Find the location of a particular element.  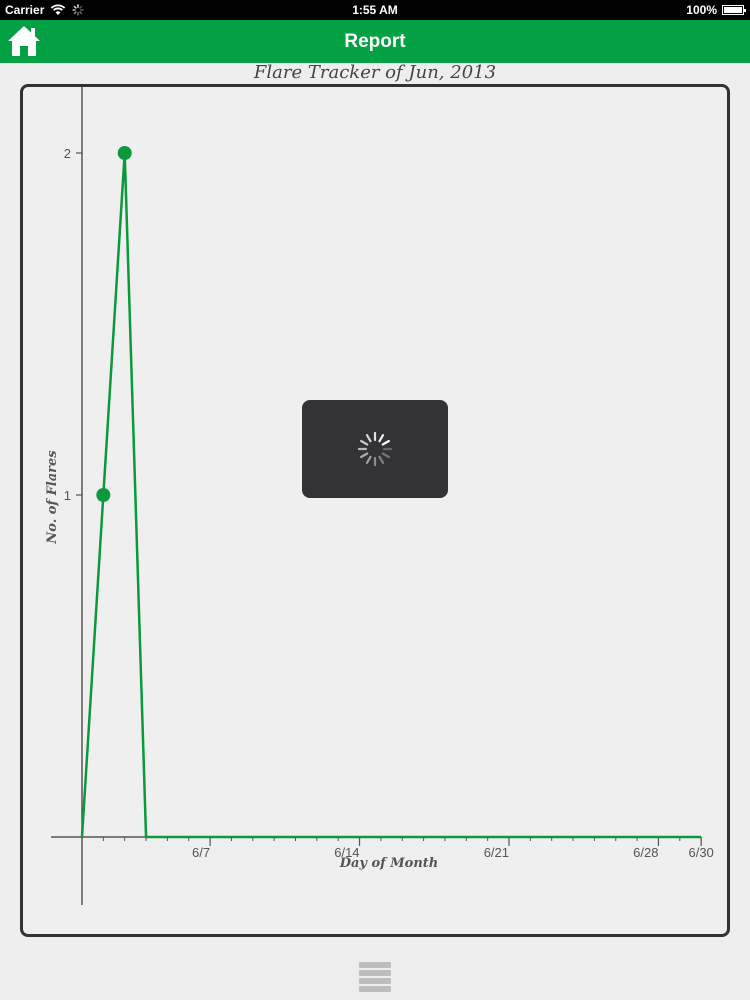

navigation-bar: Report is located at coordinates (375, 41).